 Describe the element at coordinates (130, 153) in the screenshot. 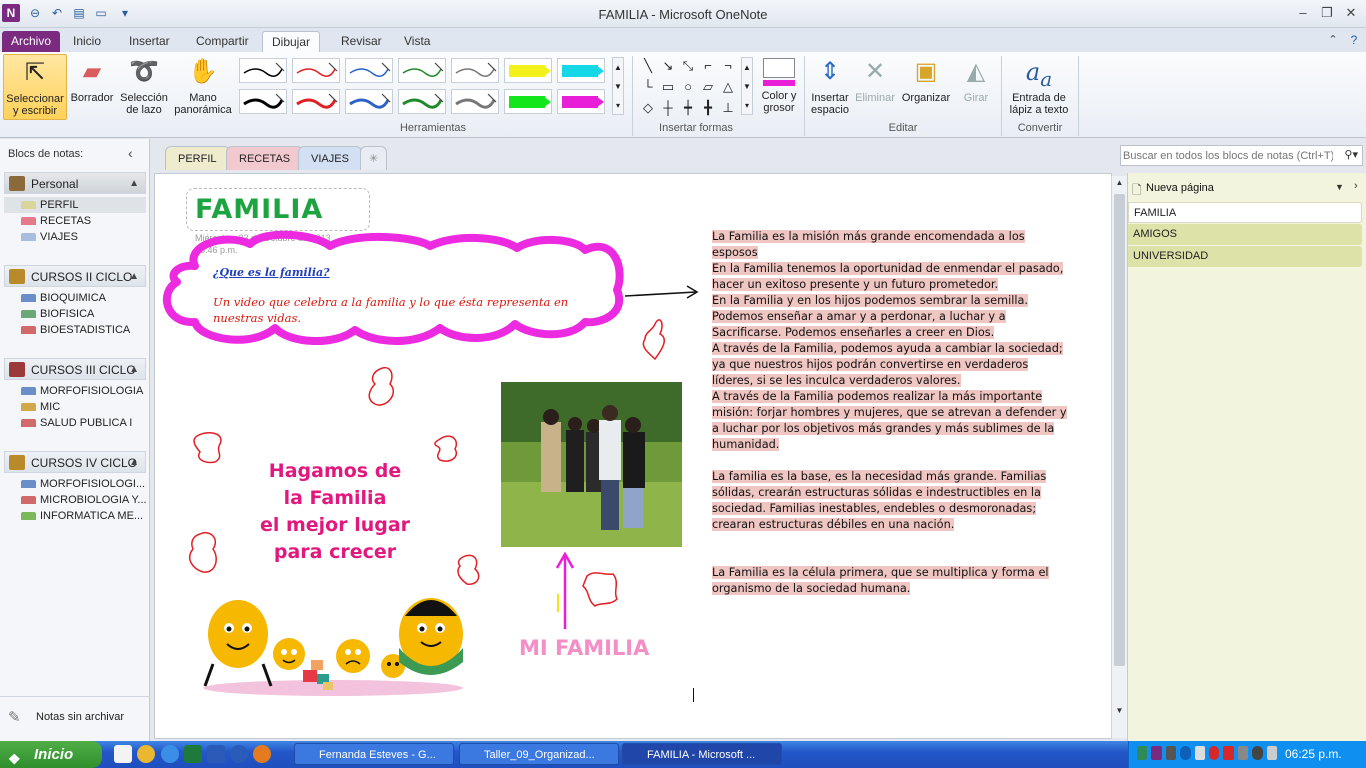

I see `collapse-notebooks-icon: ‹` at that location.